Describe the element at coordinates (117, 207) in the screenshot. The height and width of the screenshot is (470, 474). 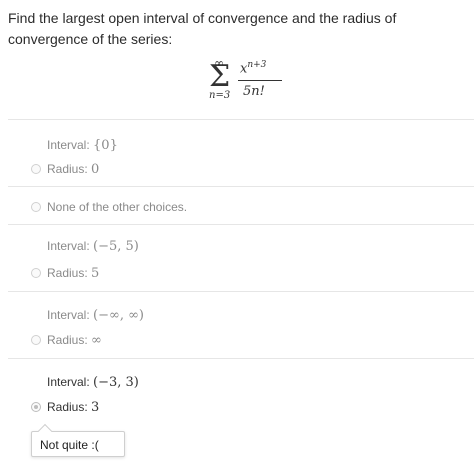
I see `choice-2-label: None of the other choices.` at that location.